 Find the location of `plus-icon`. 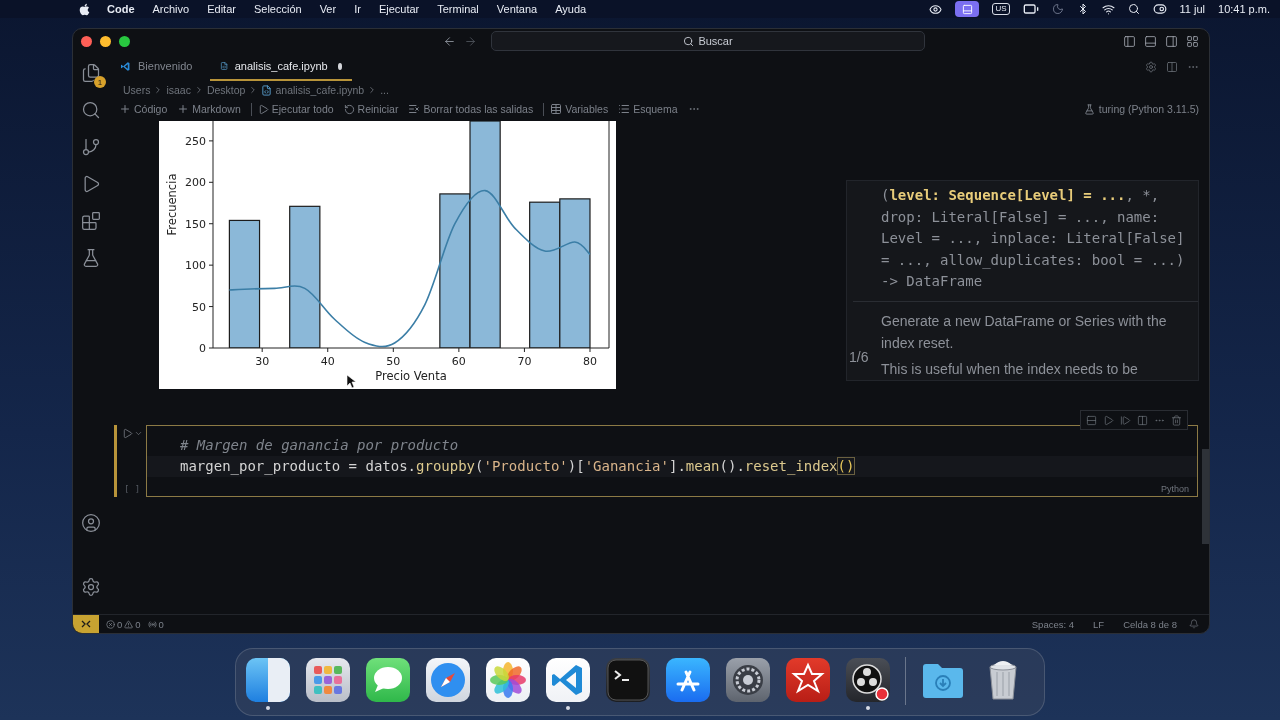

plus-icon is located at coordinates (183, 109).